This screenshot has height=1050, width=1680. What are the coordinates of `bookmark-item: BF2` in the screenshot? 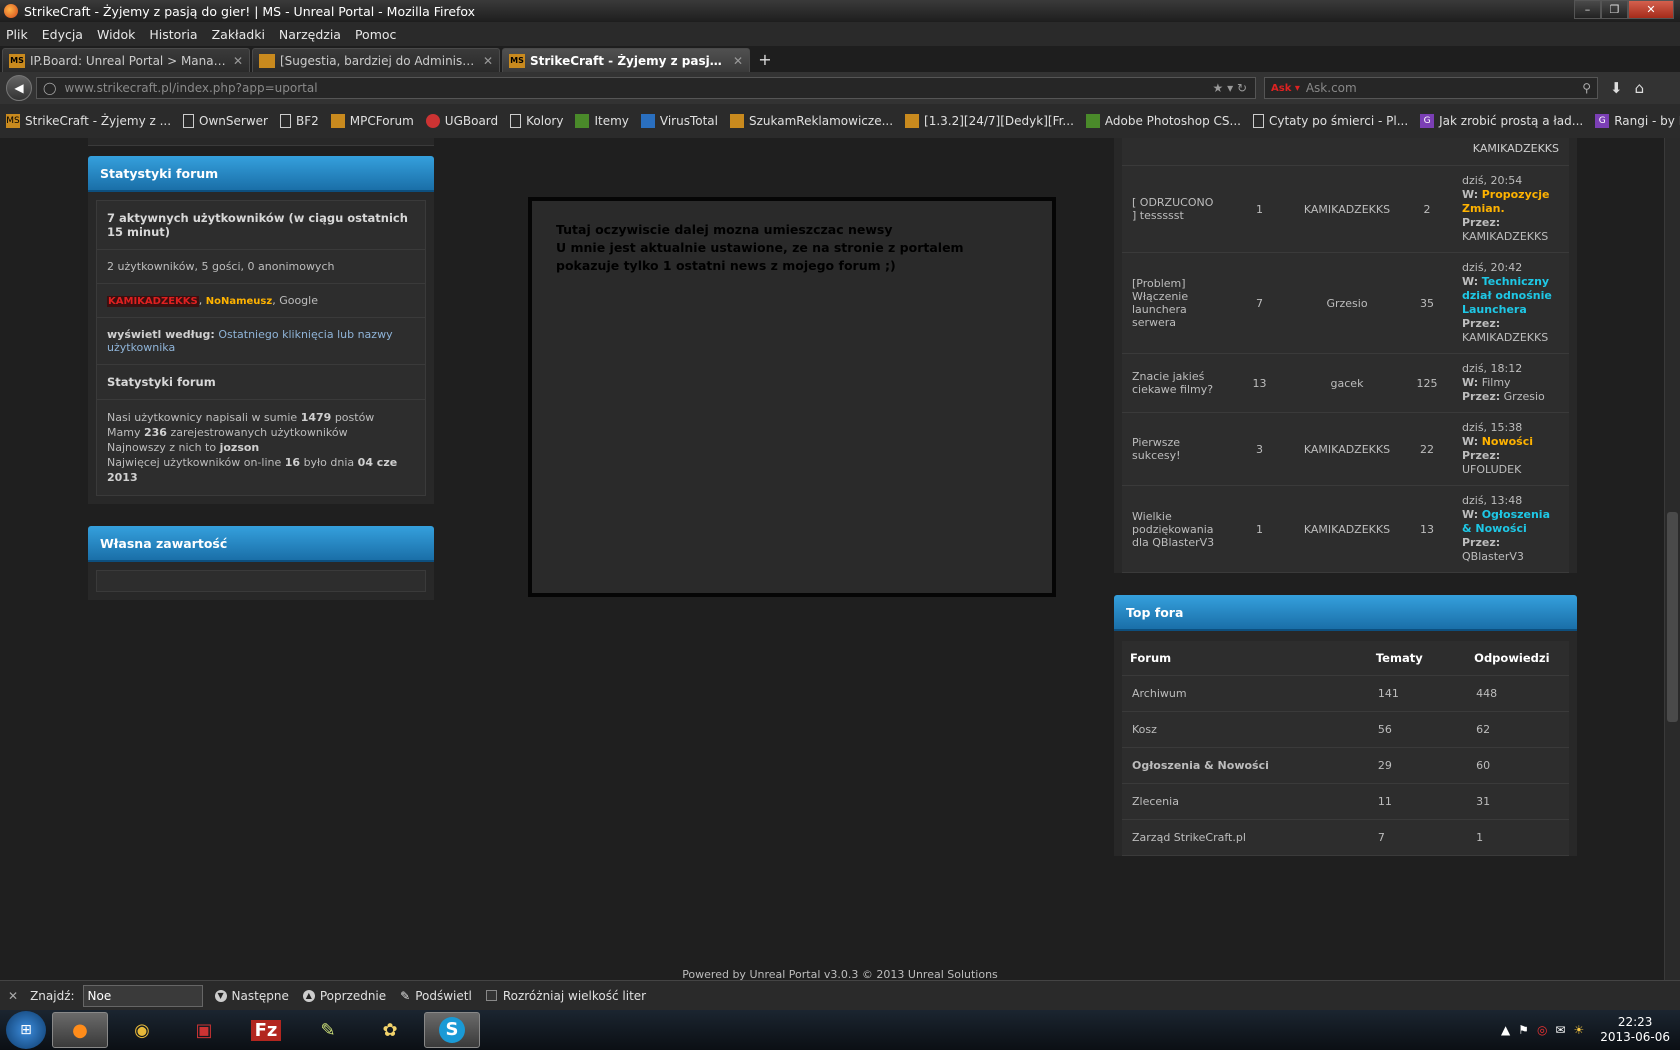 It's located at (299, 121).